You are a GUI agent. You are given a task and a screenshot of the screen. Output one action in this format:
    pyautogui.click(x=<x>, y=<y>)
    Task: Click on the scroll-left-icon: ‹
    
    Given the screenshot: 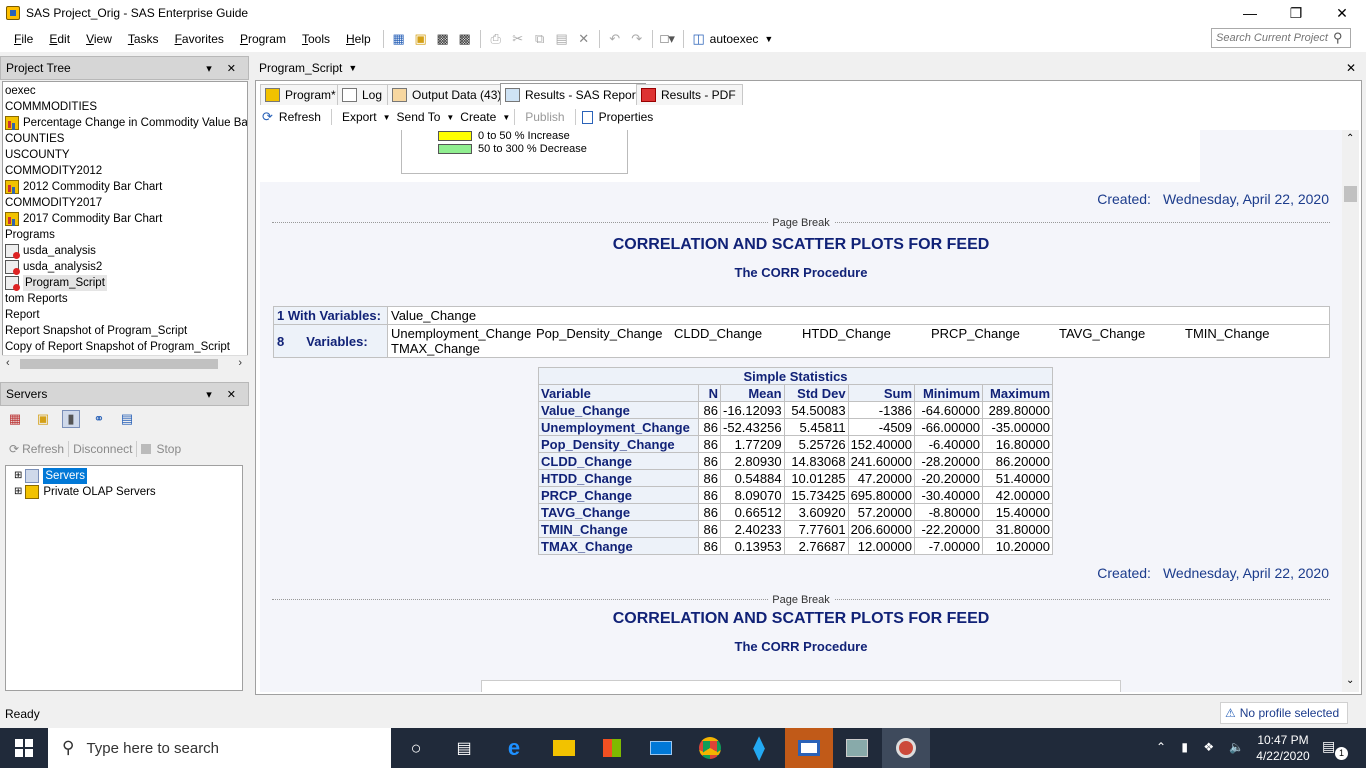 What is the action you would take?
    pyautogui.click(x=8, y=363)
    